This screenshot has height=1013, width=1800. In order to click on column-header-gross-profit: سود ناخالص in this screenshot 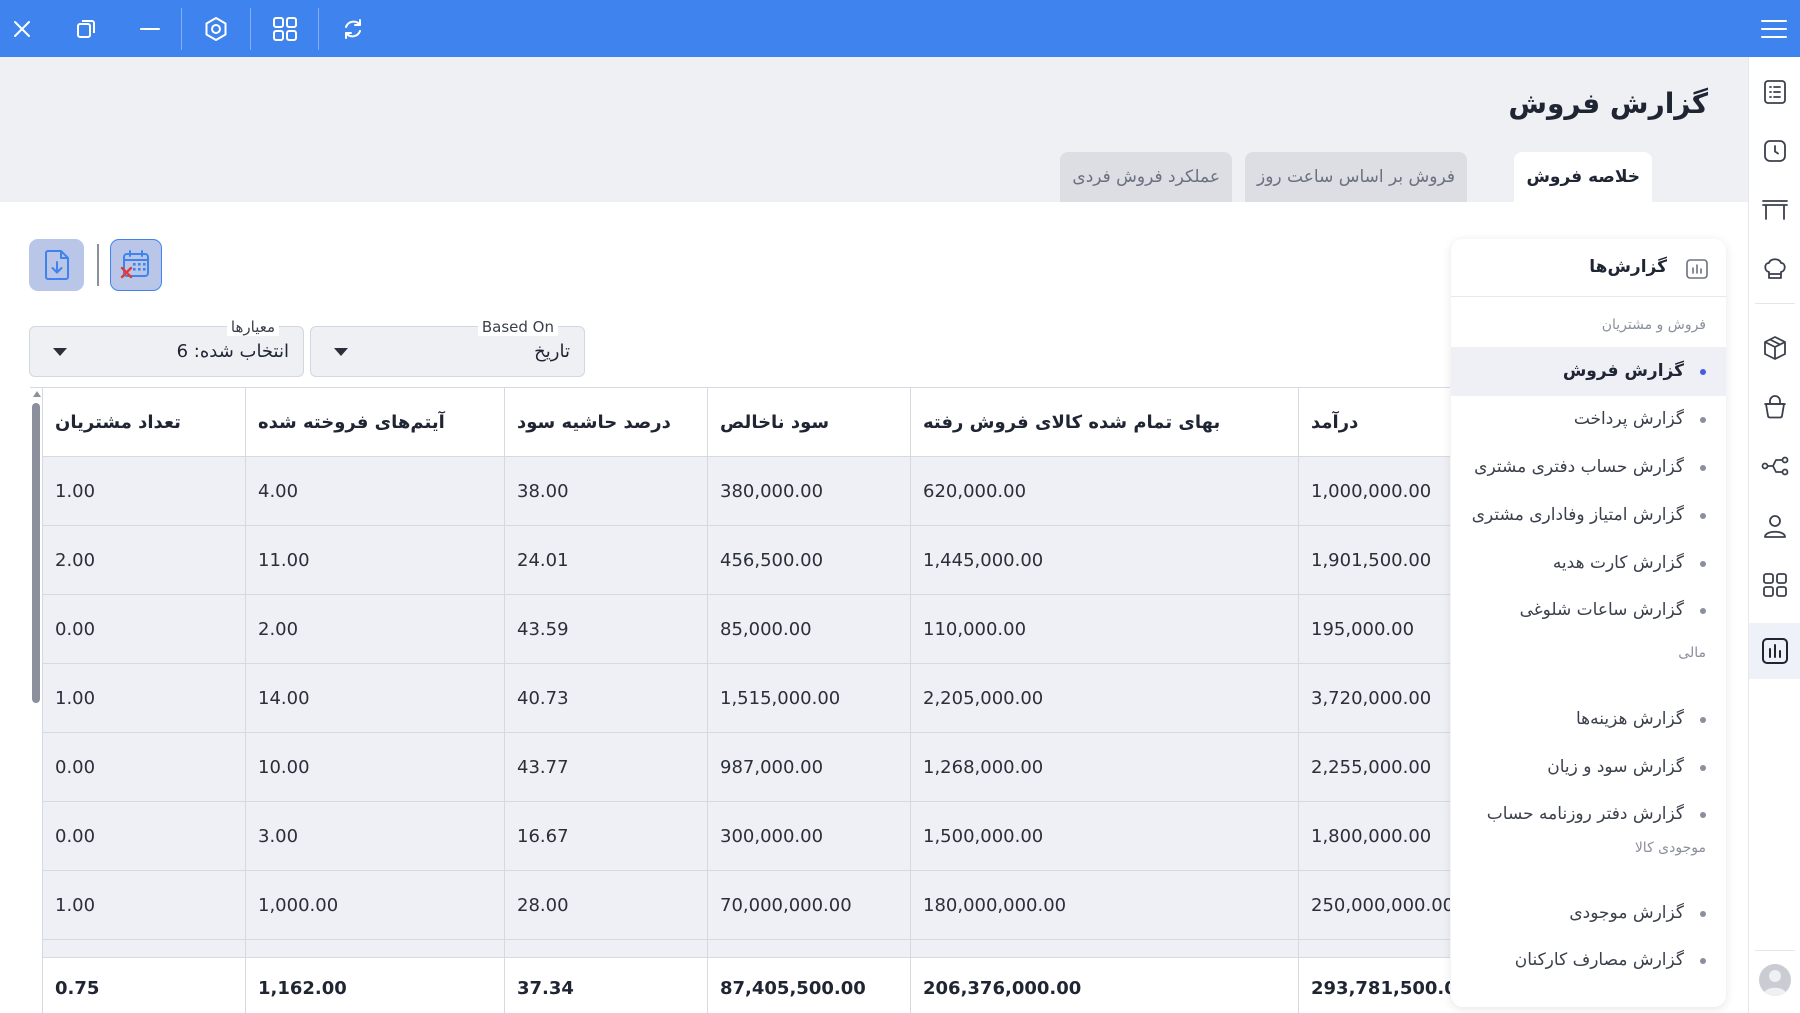, I will do `click(809, 422)`.